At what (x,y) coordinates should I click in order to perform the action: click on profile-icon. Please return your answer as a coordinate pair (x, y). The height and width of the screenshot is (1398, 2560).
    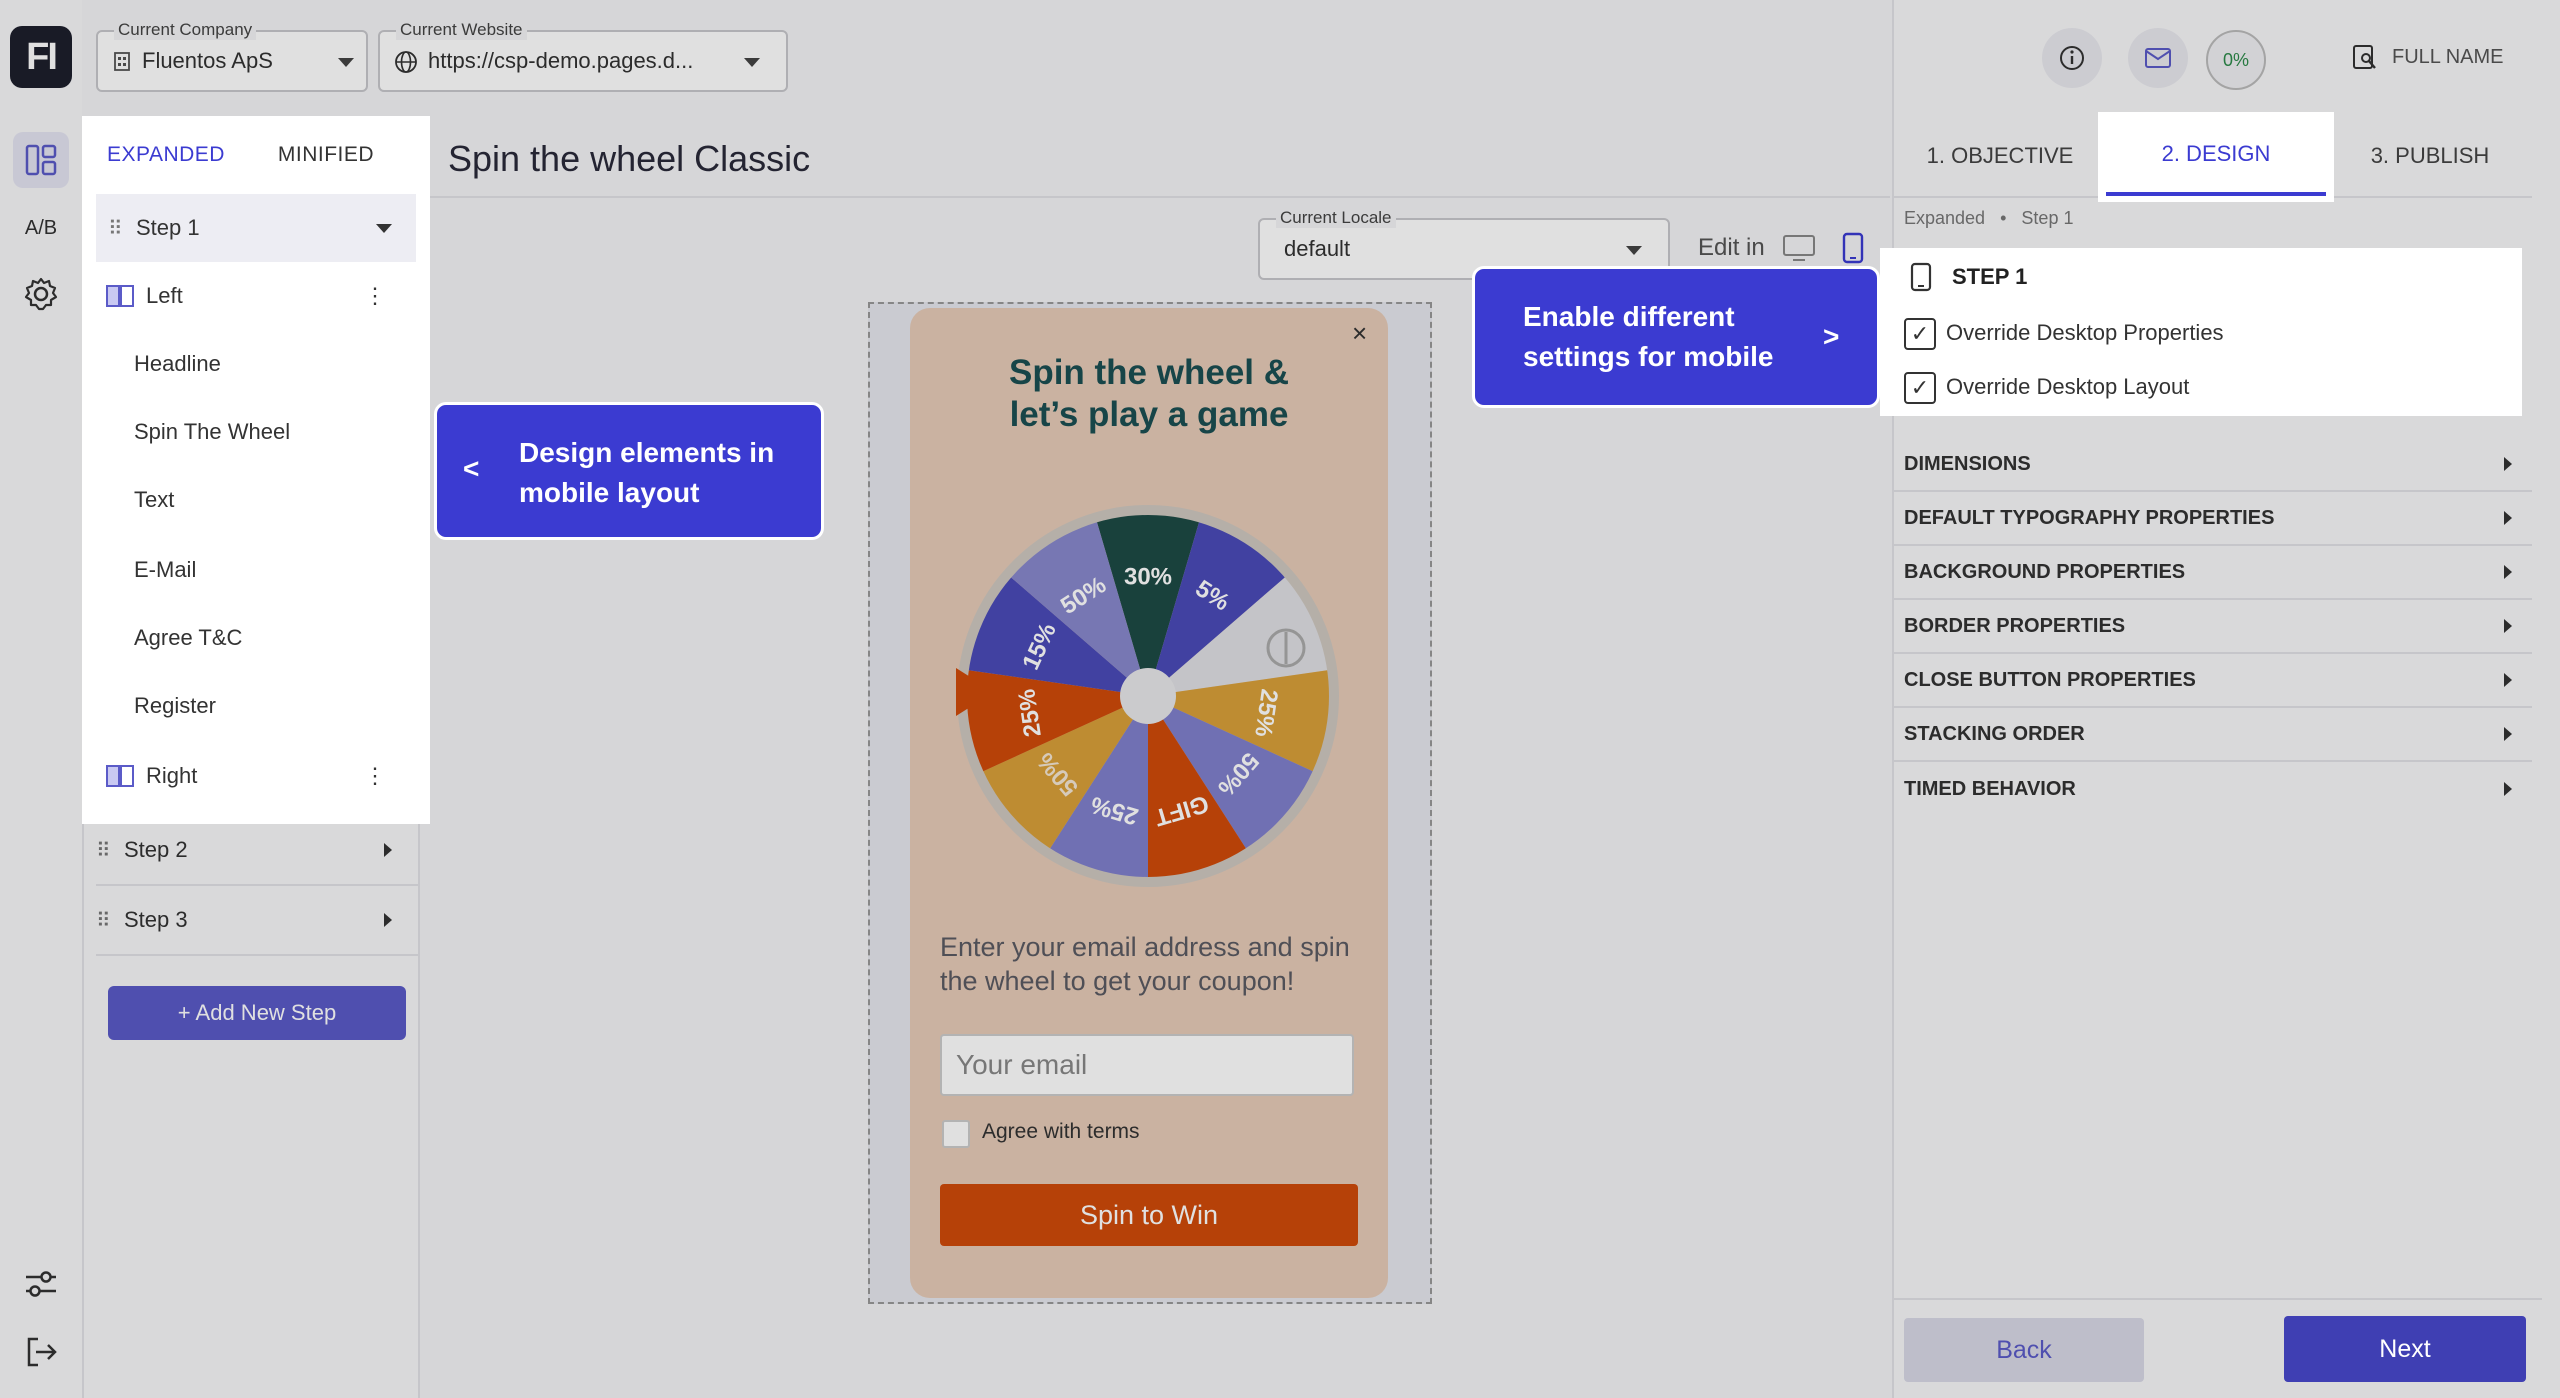
    Looking at the image, I should click on (2365, 60).